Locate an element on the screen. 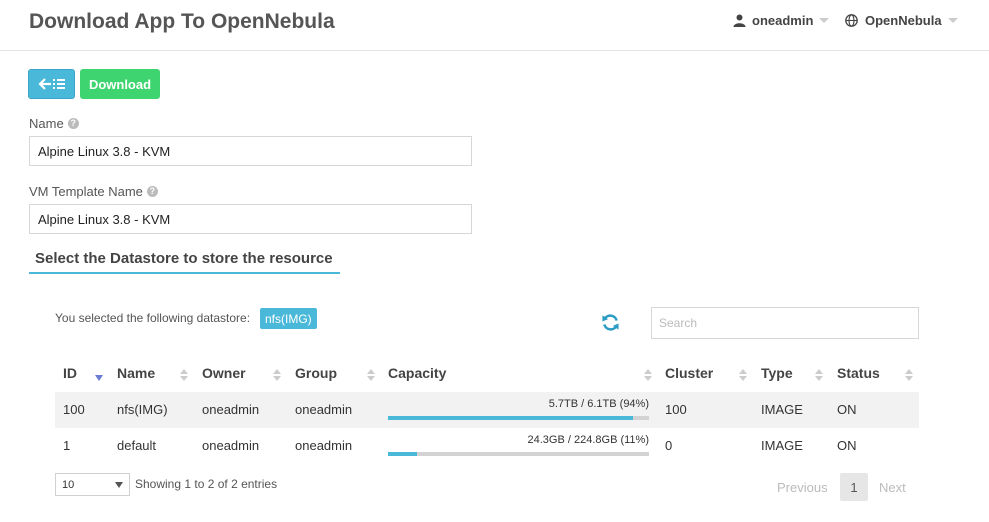  template-name-field is located at coordinates (250, 219).